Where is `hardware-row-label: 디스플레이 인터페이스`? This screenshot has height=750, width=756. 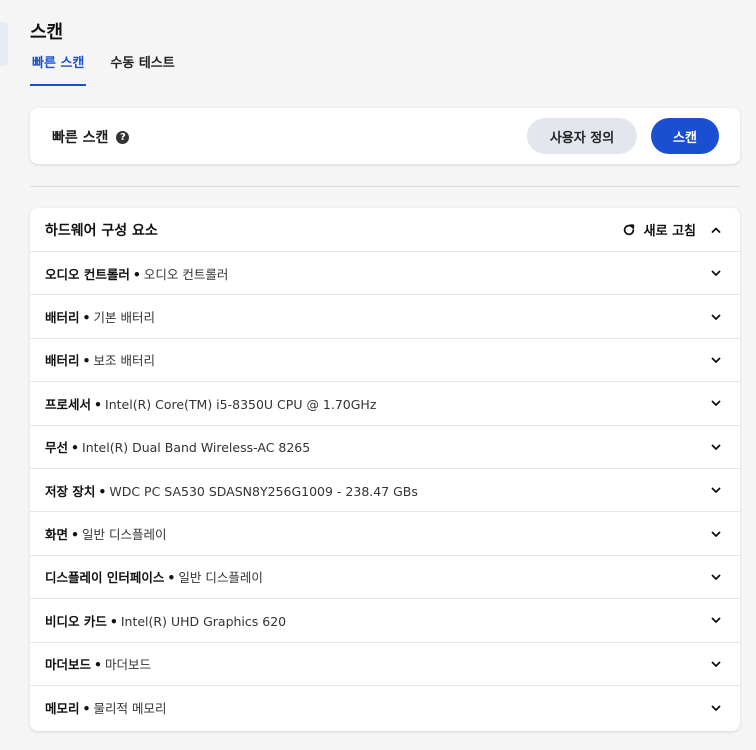
hardware-row-label: 디스플레이 인터페이스 is located at coordinates (105, 578).